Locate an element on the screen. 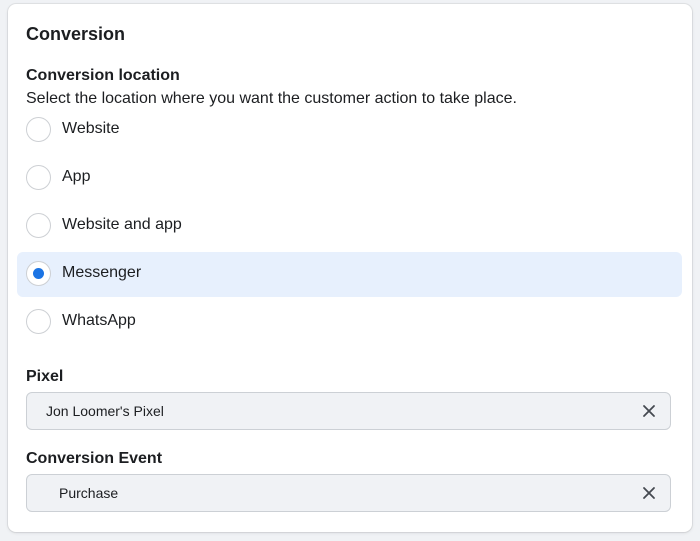 The image size is (700, 541). conversion-location-label: Conversion location is located at coordinates (103, 75).